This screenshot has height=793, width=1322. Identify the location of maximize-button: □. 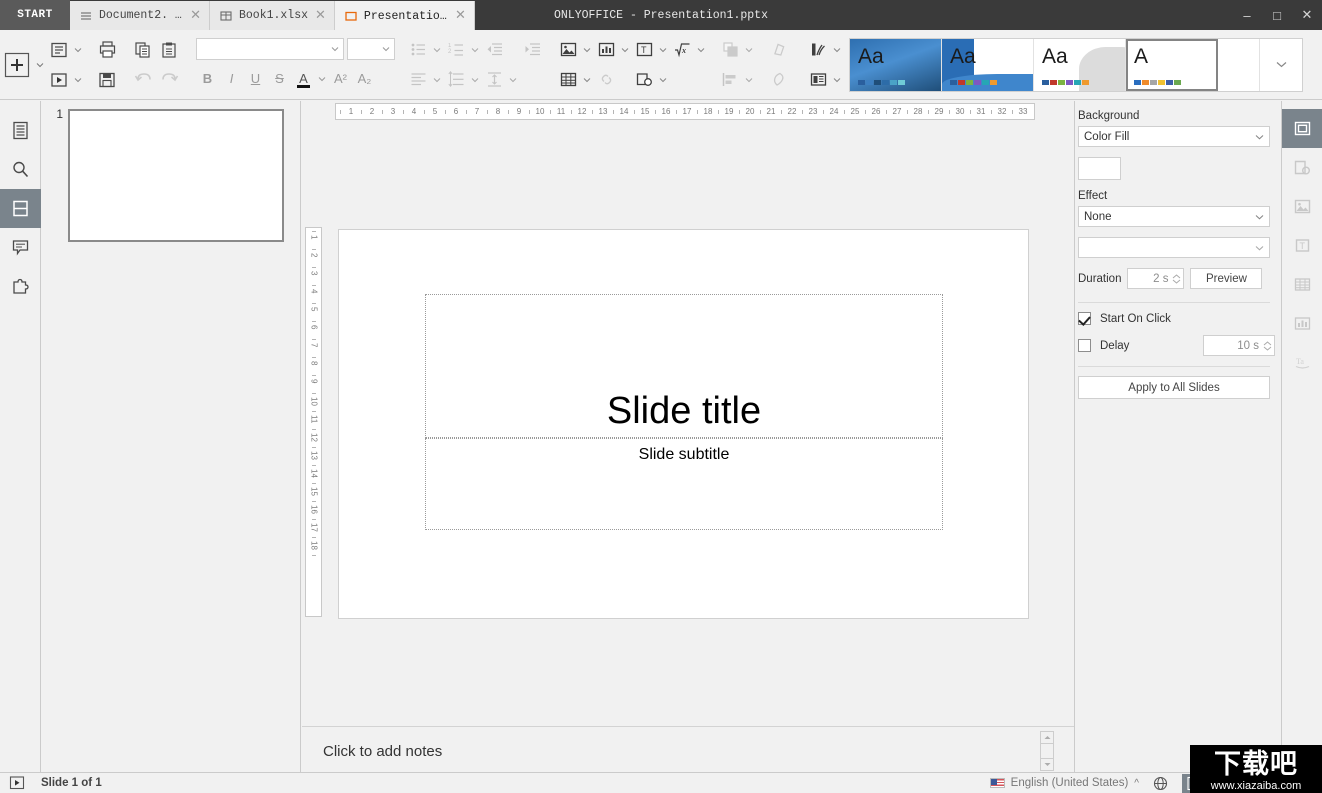
(1277, 15).